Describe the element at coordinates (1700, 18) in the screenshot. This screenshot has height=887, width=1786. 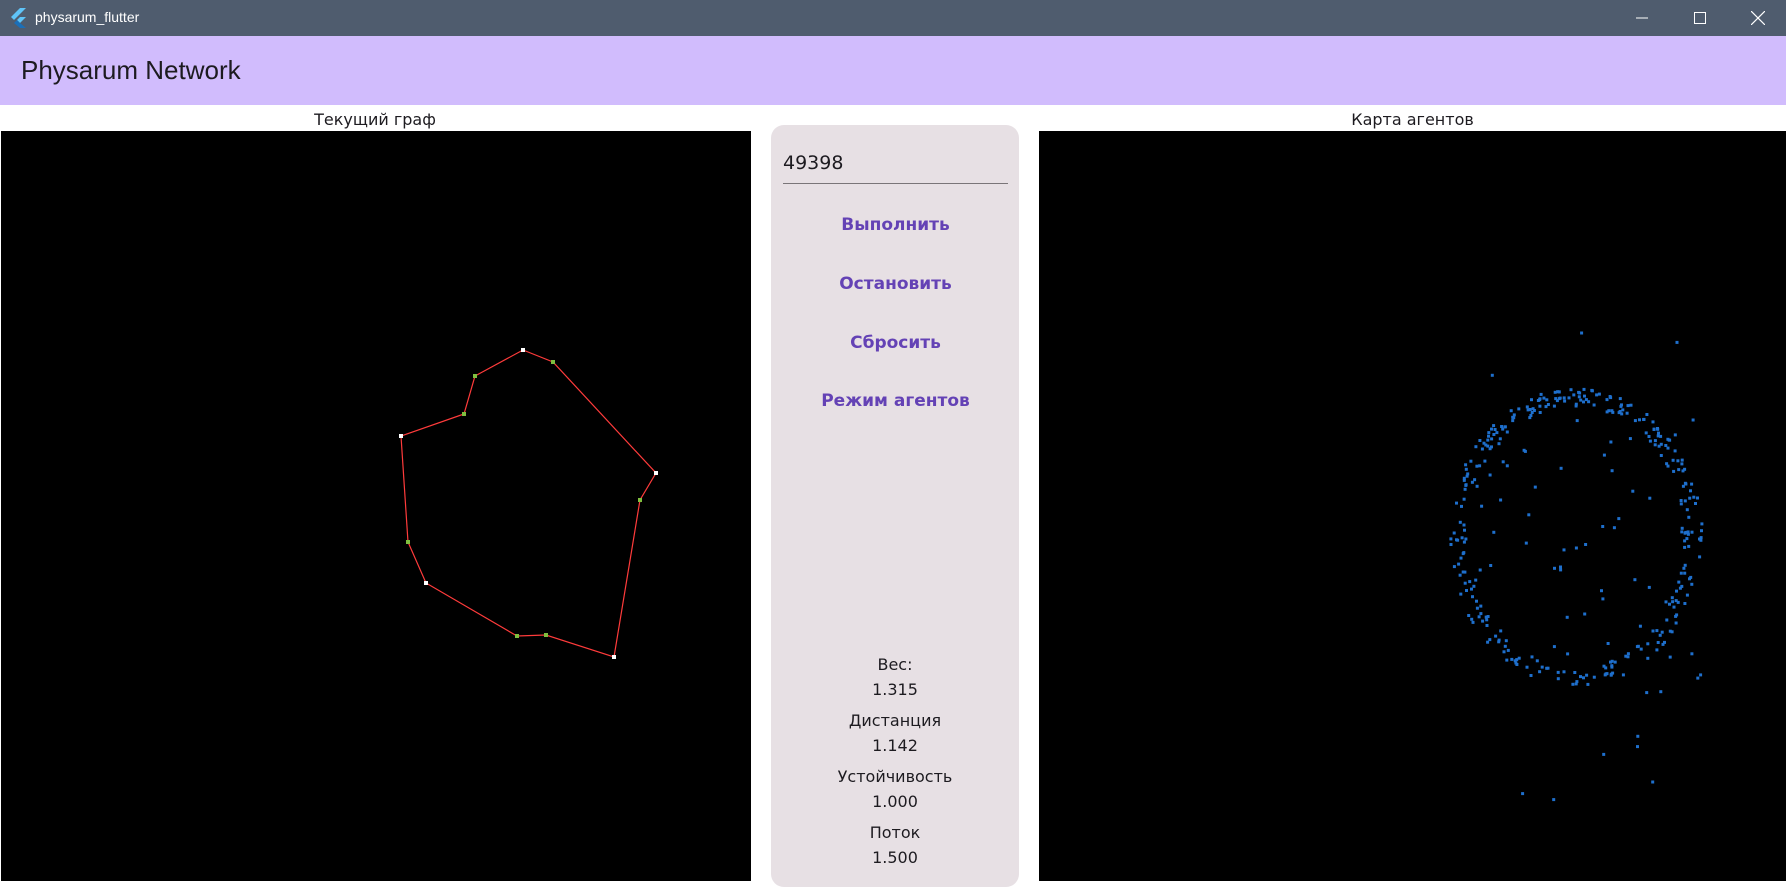
I see `maximize-button` at that location.